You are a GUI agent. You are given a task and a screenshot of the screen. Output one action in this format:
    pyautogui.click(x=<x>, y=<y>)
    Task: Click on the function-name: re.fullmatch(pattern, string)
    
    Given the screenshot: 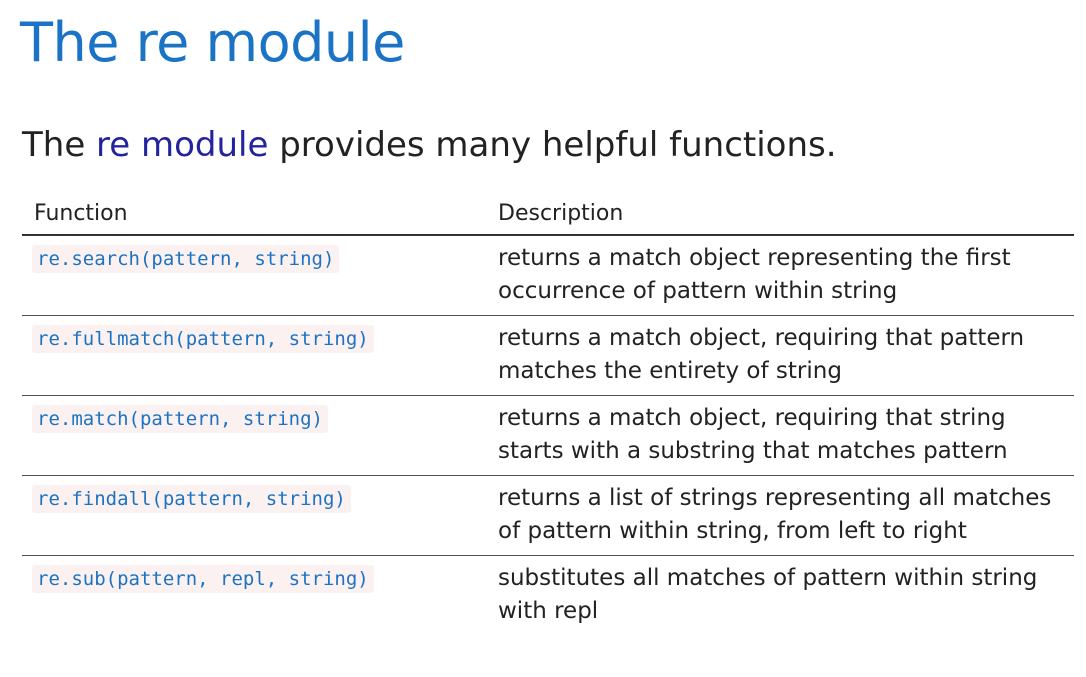 What is the action you would take?
    pyautogui.click(x=203, y=339)
    